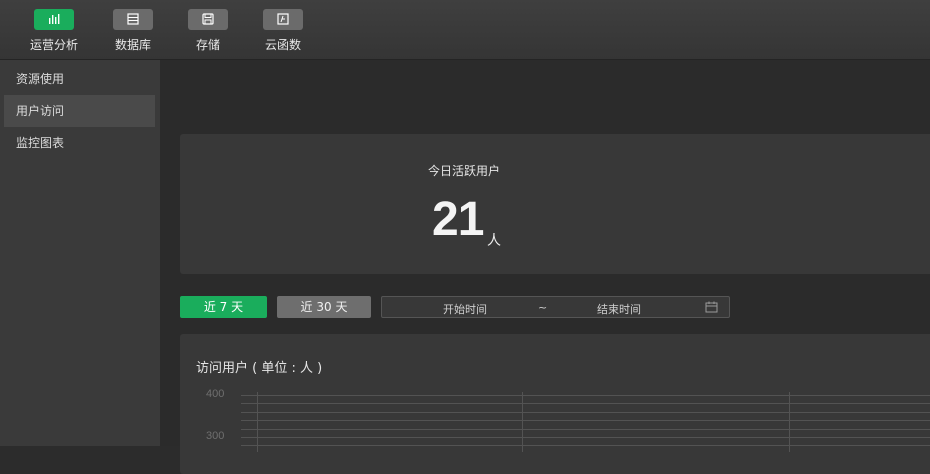 The image size is (930, 474). What do you see at coordinates (555, 307) in the screenshot?
I see `date-range-picker: 开始时间 ~ 结束时间` at bounding box center [555, 307].